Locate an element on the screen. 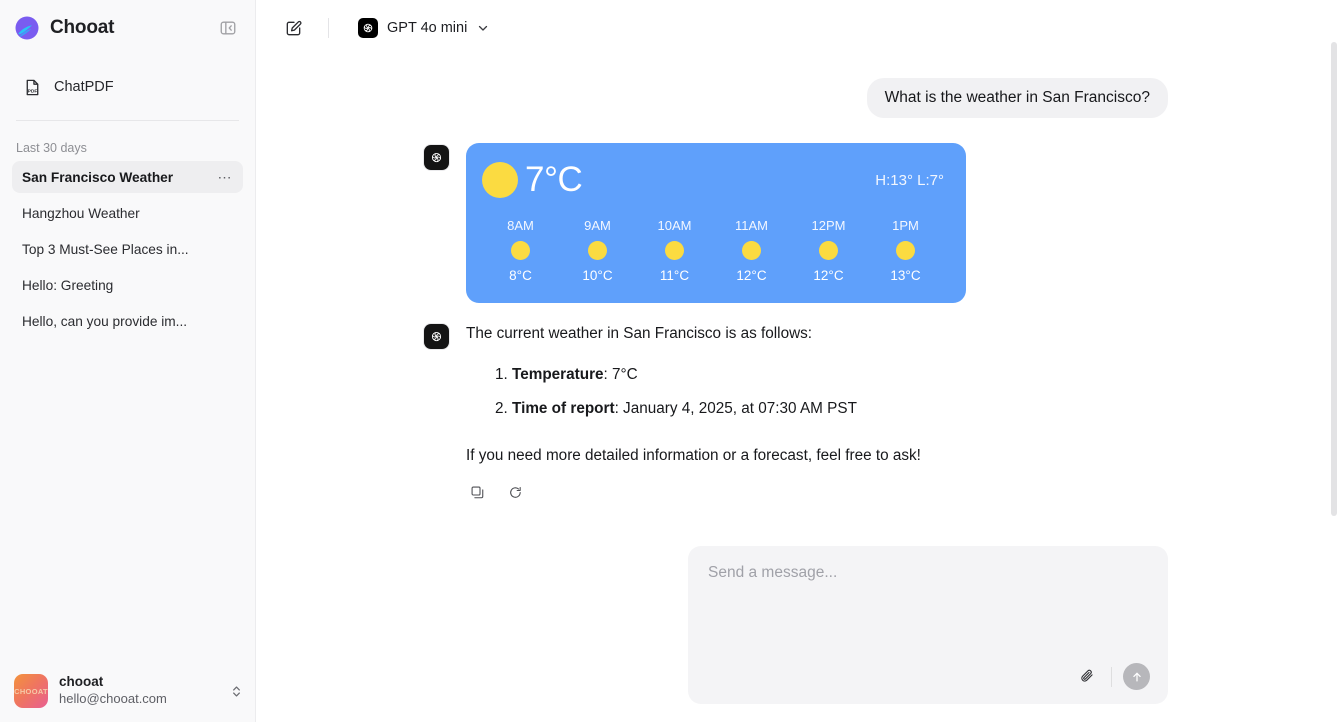 Image resolution: width=1344 pixels, height=722 pixels. model-selector: GPT 4o mini is located at coordinates (424, 28).